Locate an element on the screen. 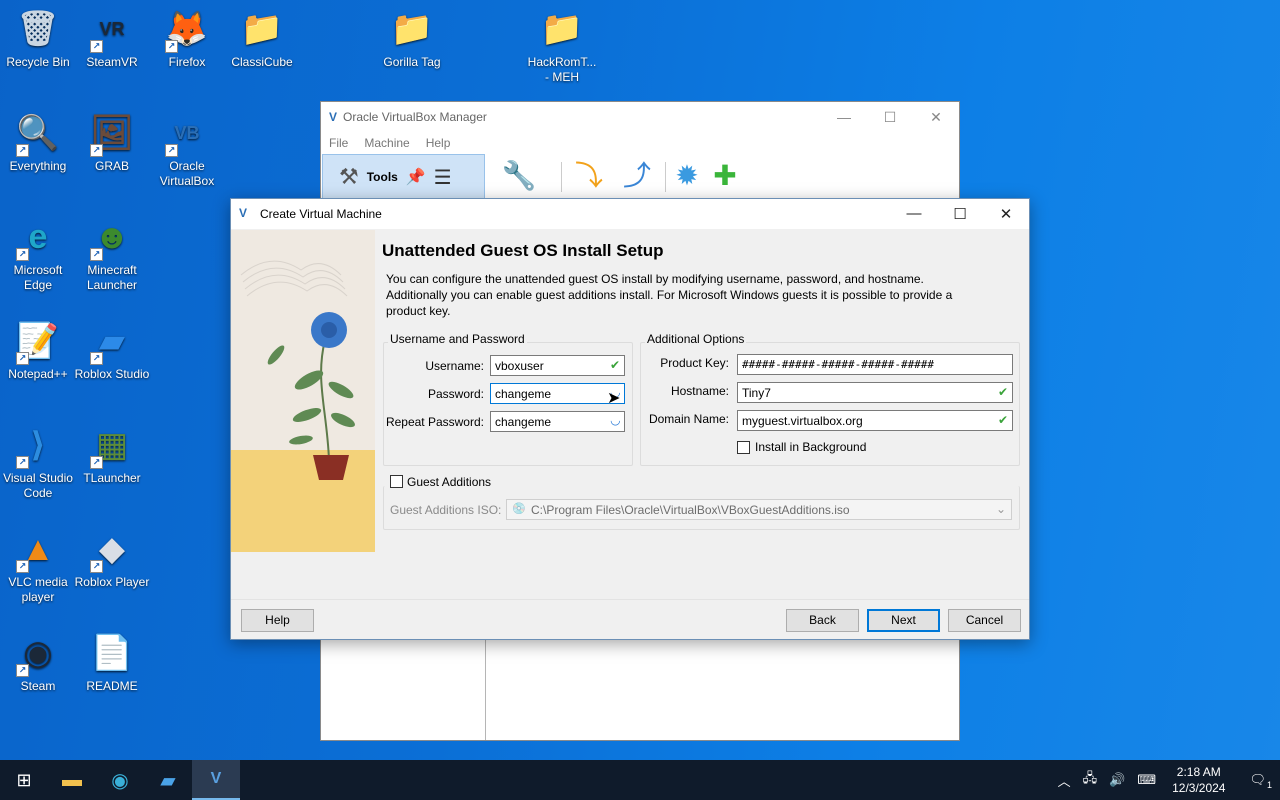  product-key-field: #####-#####-#####-#####-##### is located at coordinates (875, 364).